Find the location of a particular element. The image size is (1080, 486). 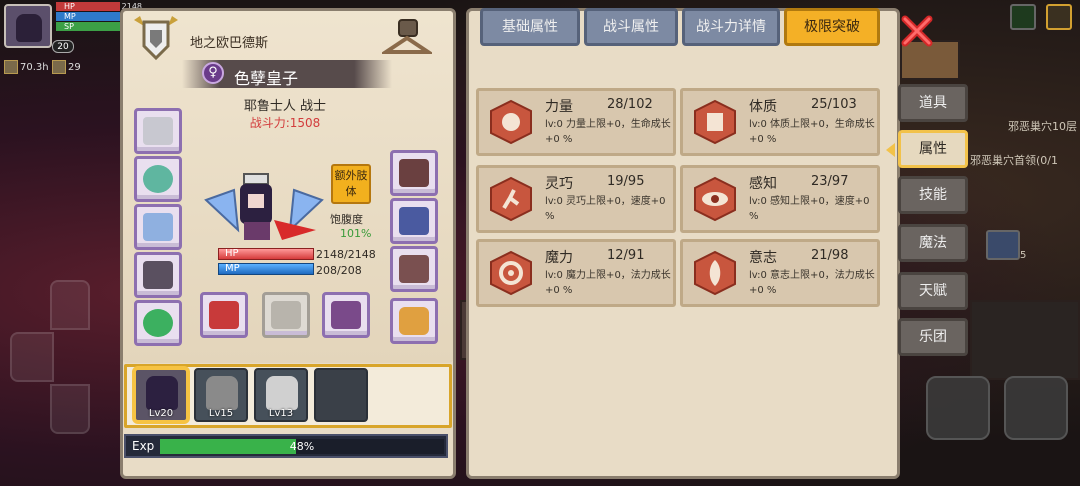

character-title: 地之欧巴德斯 is located at coordinates (229, 43).